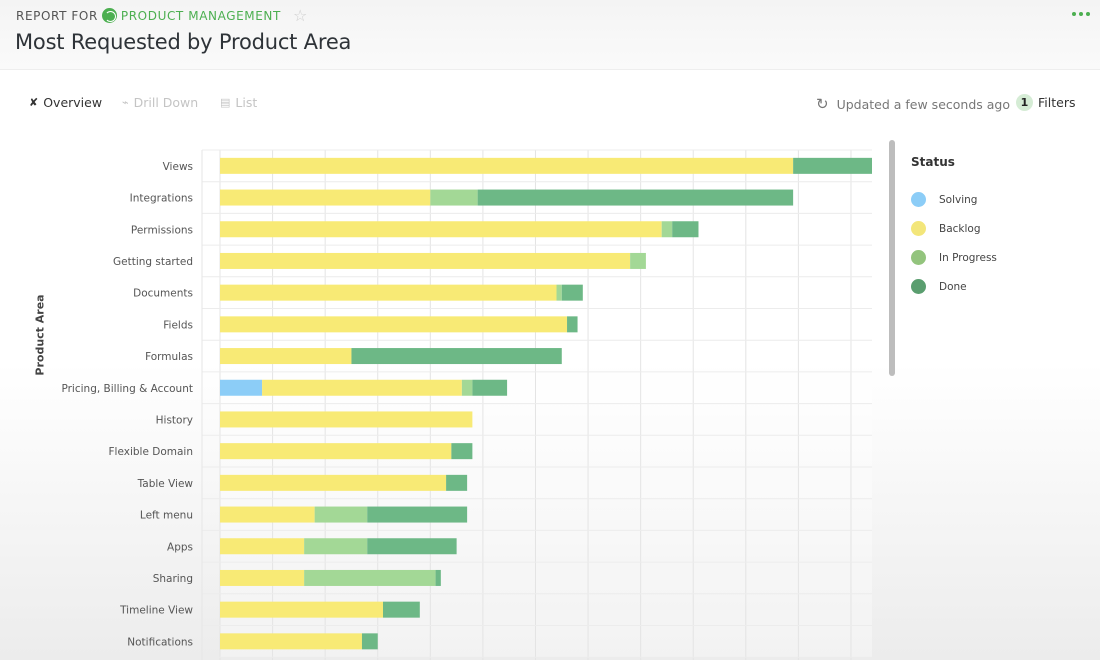  What do you see at coordinates (156, 611) in the screenshot?
I see `category-label: Timeline View` at bounding box center [156, 611].